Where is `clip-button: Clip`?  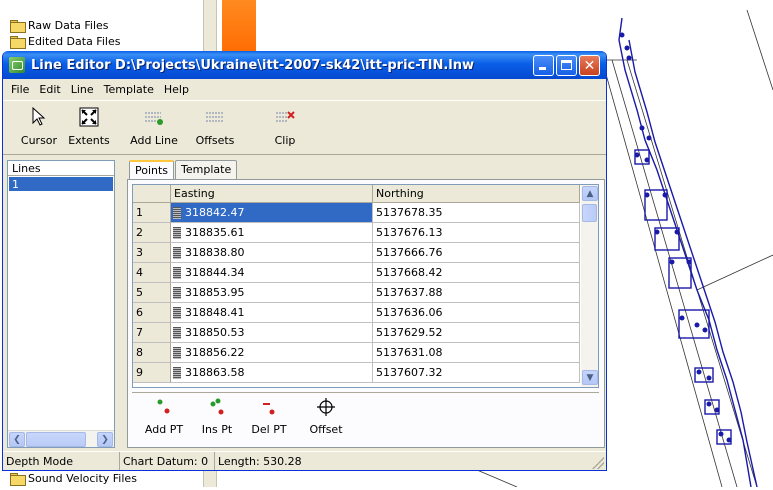 clip-button: Clip is located at coordinates (285, 126).